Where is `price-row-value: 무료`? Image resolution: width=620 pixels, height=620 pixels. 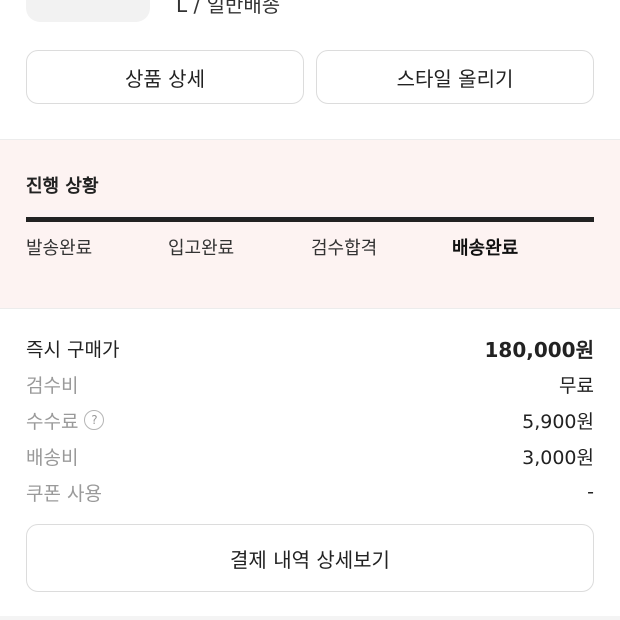
price-row-value: 무료 is located at coordinates (576, 385).